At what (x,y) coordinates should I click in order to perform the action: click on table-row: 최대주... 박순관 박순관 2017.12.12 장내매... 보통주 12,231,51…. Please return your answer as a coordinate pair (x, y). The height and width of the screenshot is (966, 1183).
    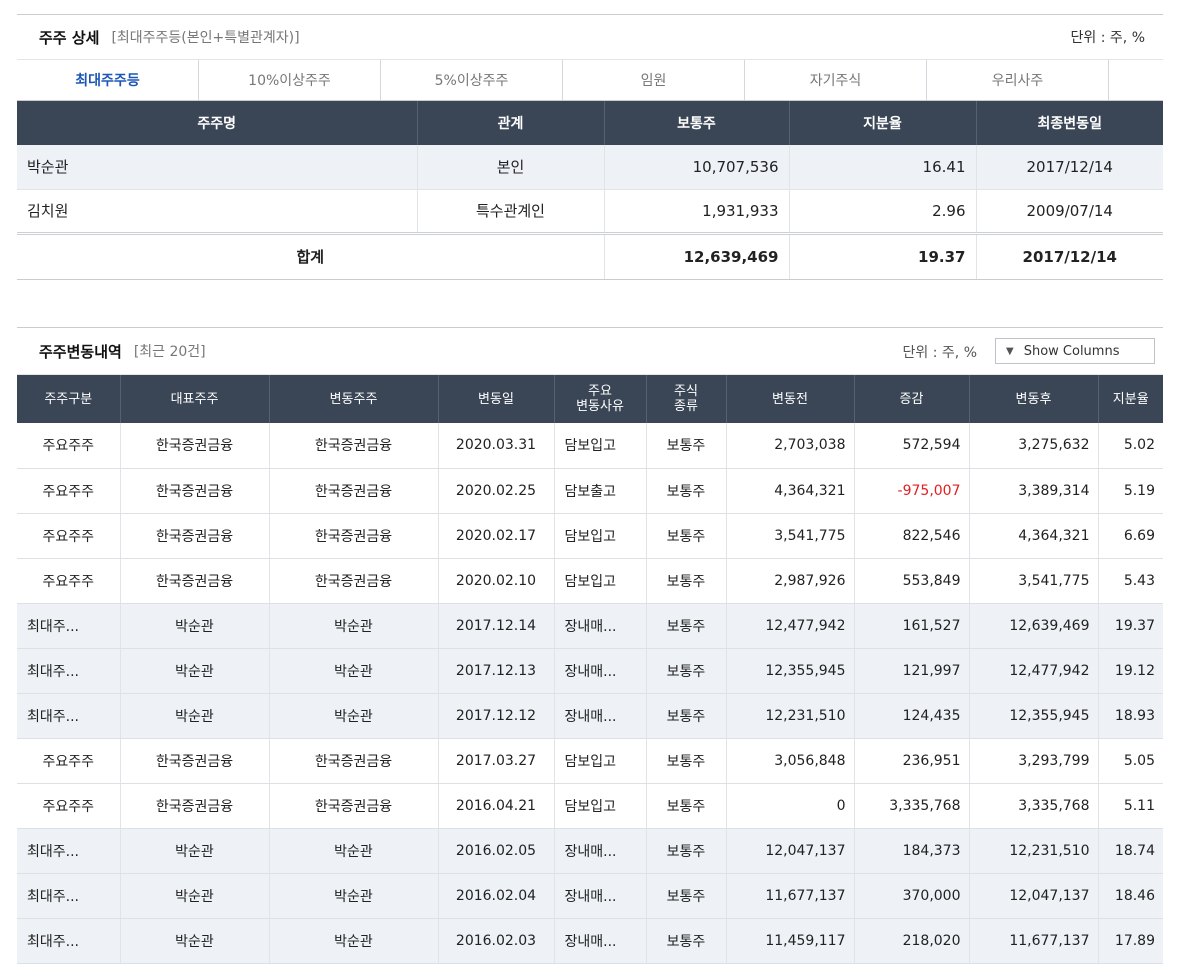
    Looking at the image, I should click on (590, 716).